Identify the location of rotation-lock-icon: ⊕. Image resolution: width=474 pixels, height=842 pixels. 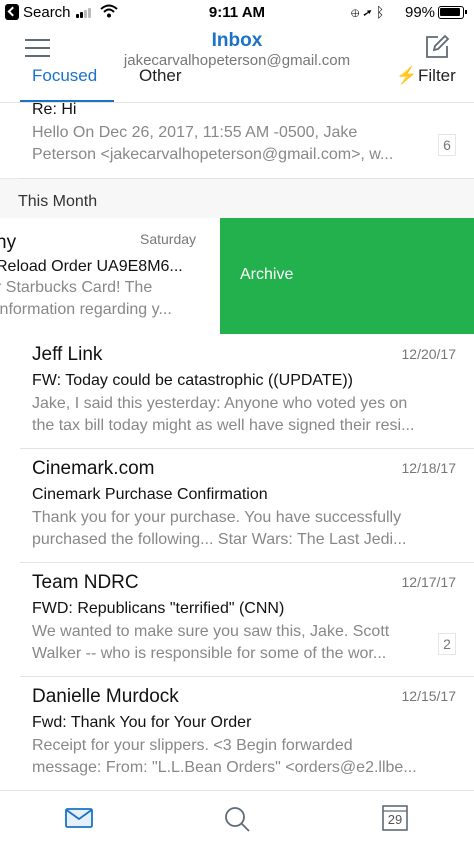
(357, 12).